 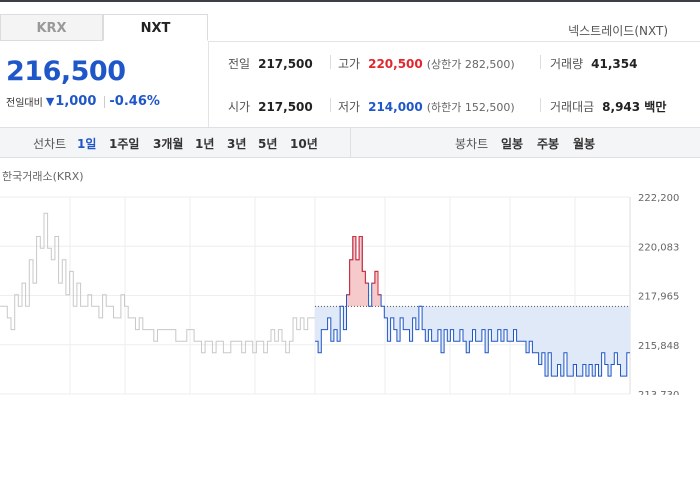 I want to click on tab-nxt: NXT, so click(x=155, y=27).